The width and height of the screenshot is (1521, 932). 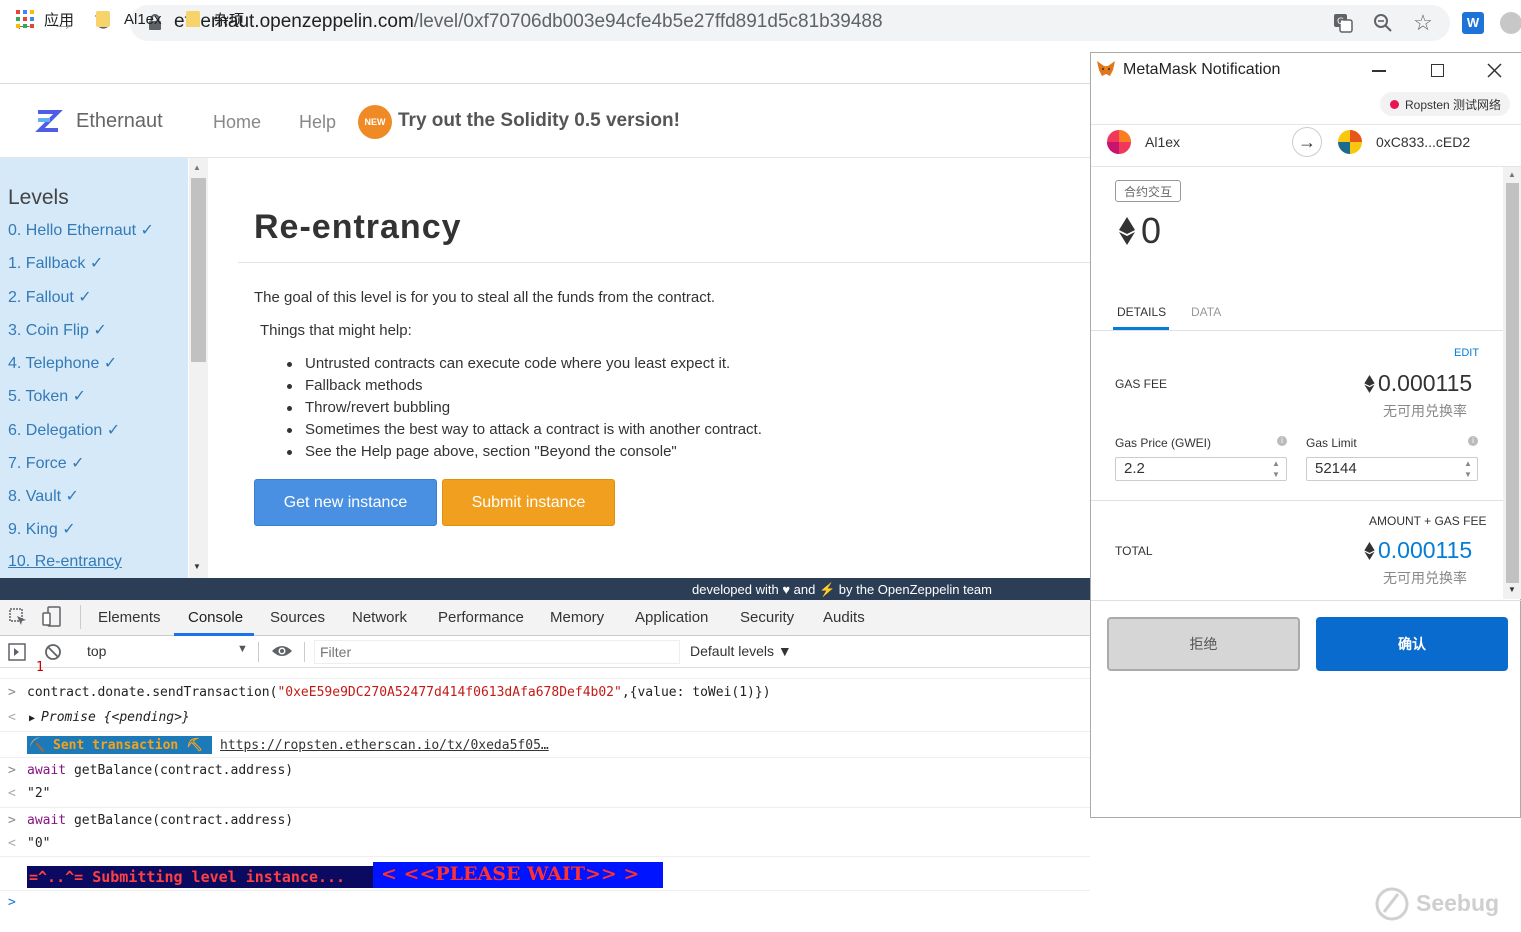 I want to click on reject-button: 拒绝, so click(x=1203, y=644).